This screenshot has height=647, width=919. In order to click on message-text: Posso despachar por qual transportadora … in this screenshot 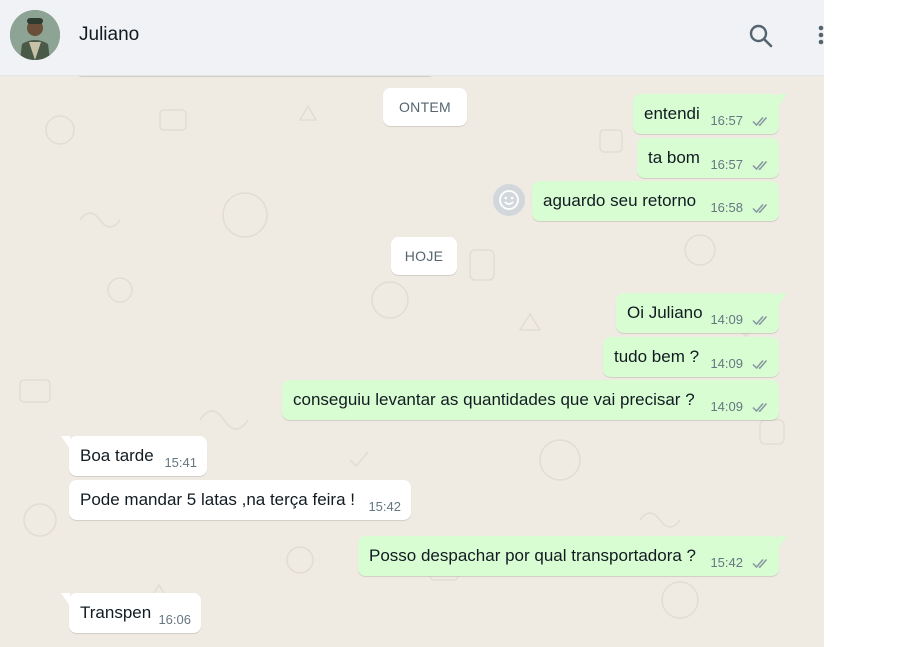, I will do `click(532, 555)`.